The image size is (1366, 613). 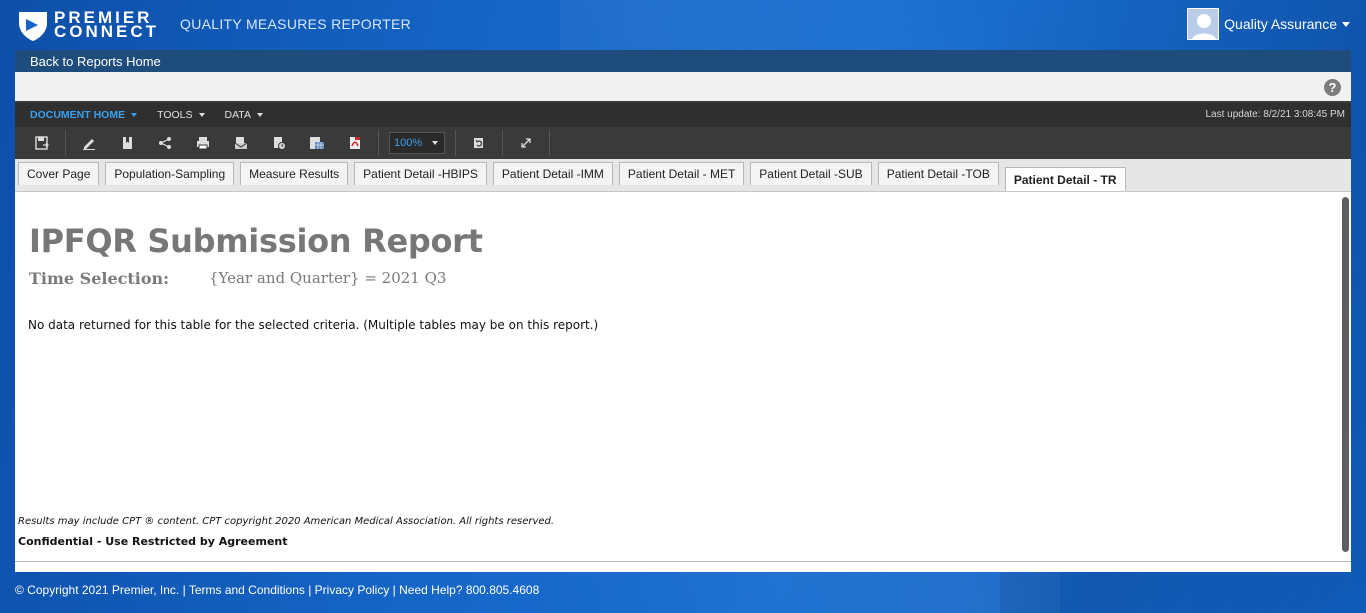 I want to click on menu-data: DATA, so click(x=244, y=115).